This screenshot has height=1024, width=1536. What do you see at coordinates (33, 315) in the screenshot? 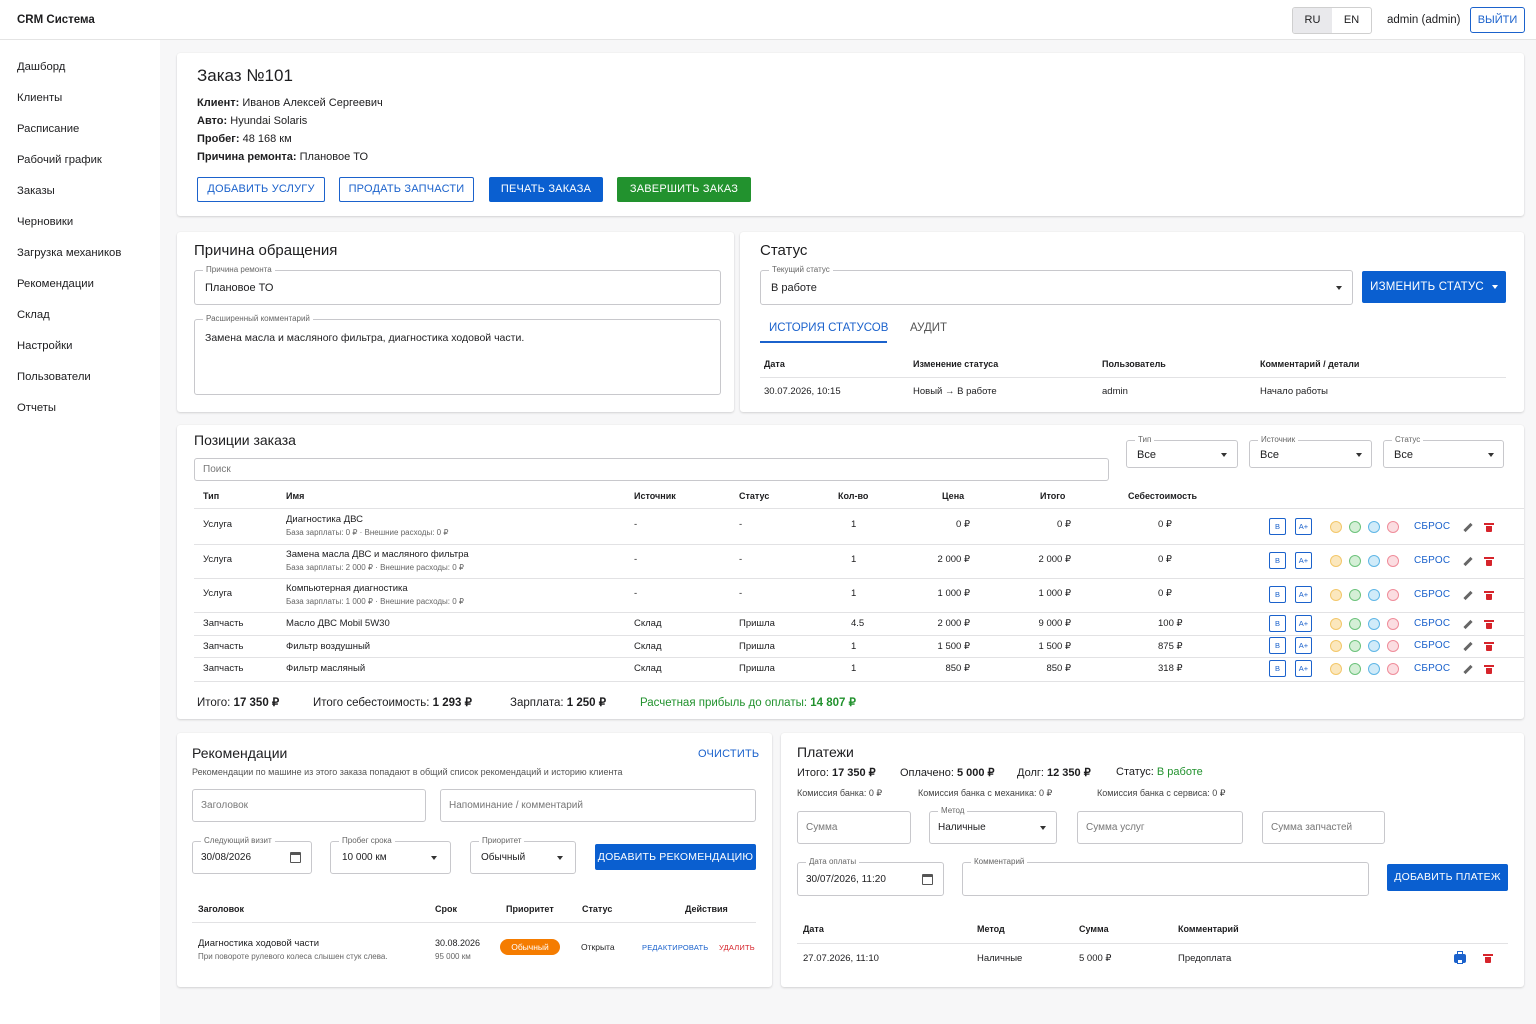
I see `sidebar-item-warehouse: Склад` at bounding box center [33, 315].